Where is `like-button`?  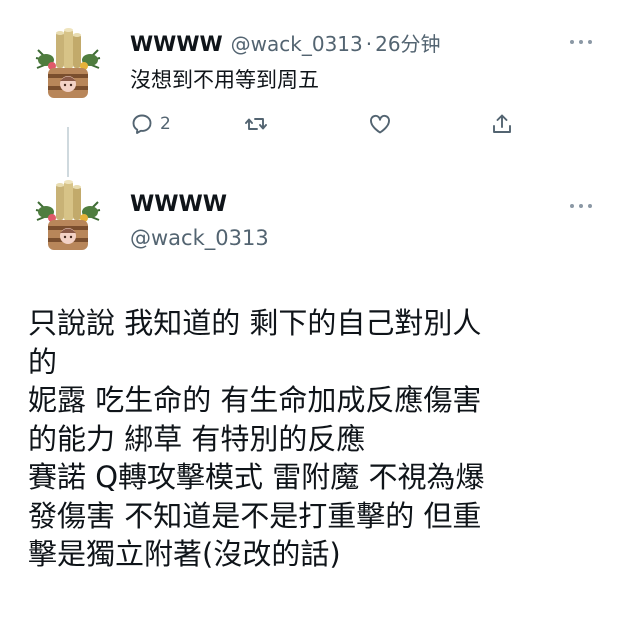
like-button is located at coordinates (380, 124).